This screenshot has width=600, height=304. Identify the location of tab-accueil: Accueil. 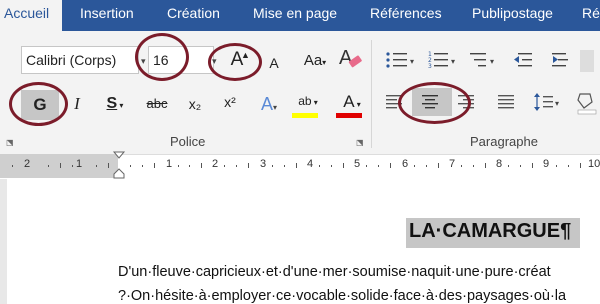
(31, 15).